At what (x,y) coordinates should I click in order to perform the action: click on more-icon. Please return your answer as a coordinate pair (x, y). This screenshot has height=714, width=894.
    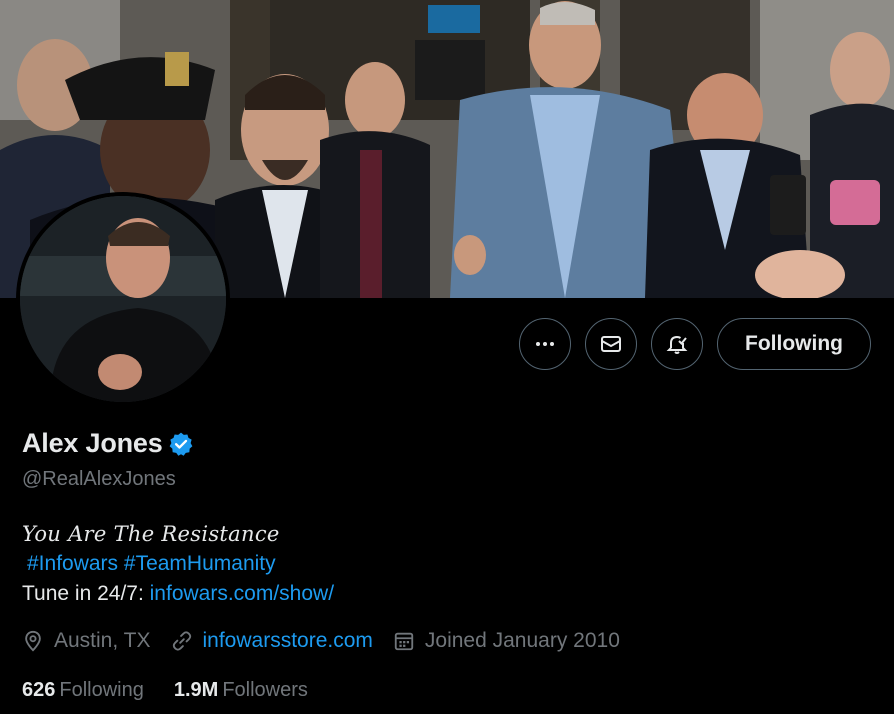
    Looking at the image, I should click on (545, 344).